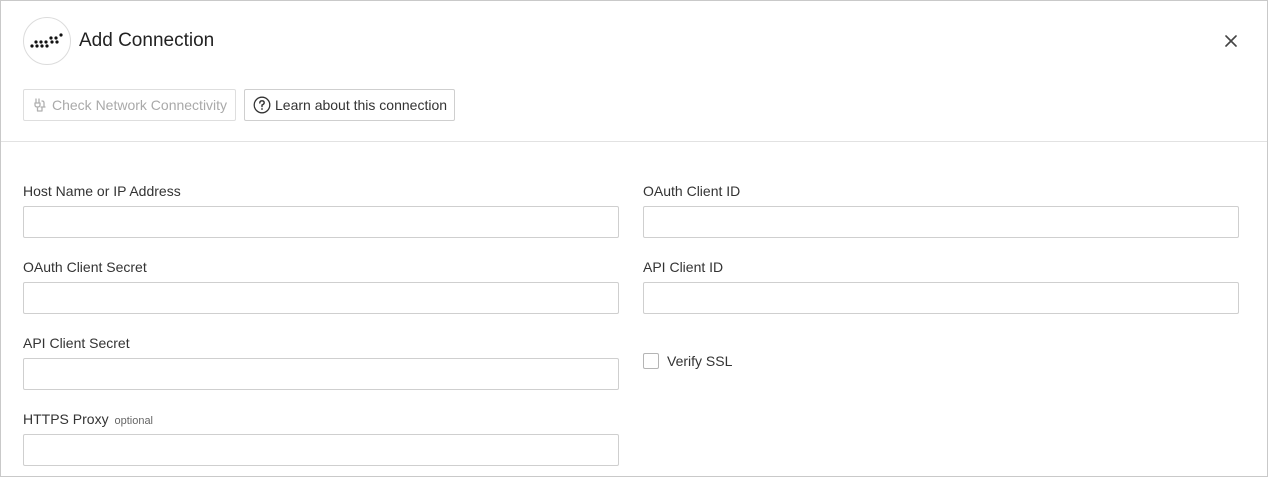  Describe the element at coordinates (321, 374) in the screenshot. I see `api-client-secret-input` at that location.